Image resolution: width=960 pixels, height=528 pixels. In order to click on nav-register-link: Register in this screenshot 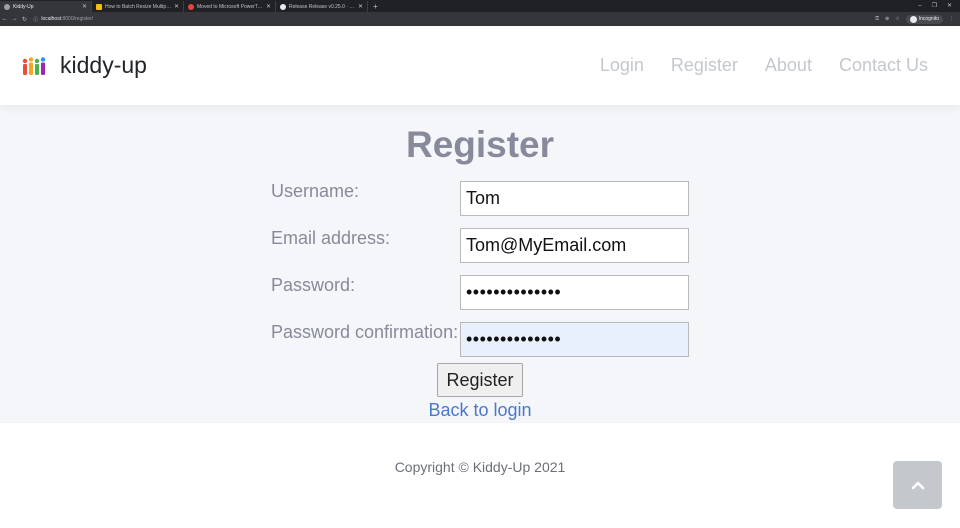, I will do `click(704, 65)`.